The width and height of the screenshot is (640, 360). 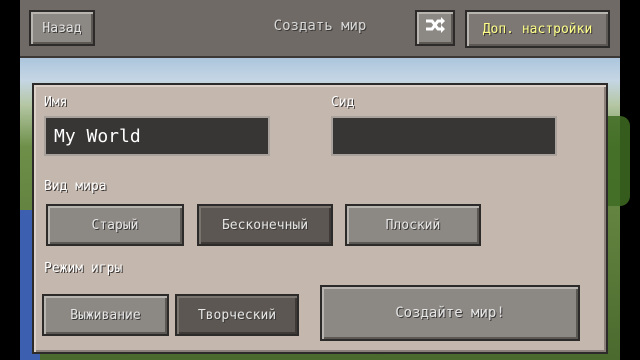 I want to click on game-mode-survival-button: Выживание, so click(x=105, y=315).